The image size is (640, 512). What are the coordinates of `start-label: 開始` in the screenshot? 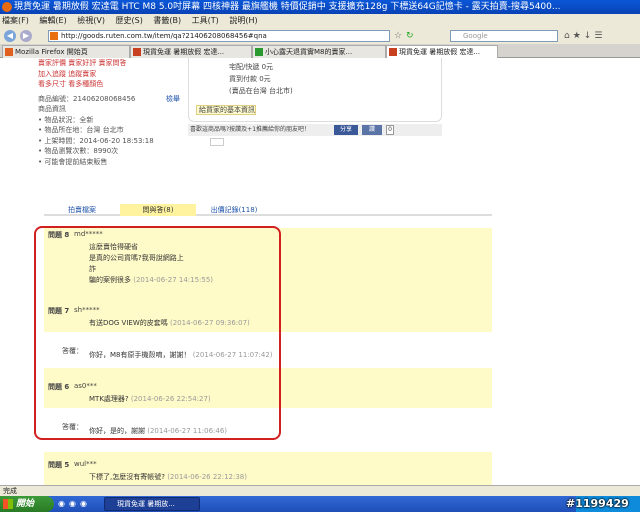 It's located at (25, 504).